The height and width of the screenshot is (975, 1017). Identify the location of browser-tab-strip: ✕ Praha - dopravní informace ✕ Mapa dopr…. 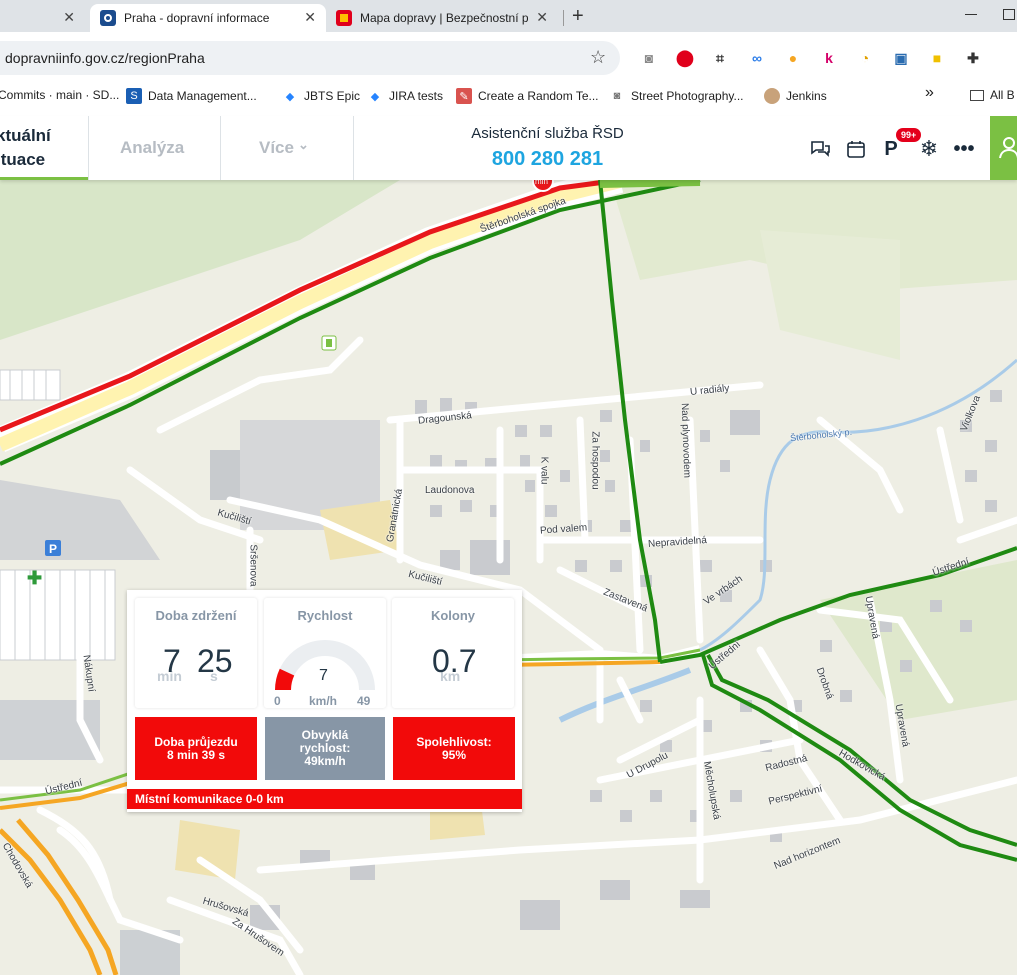
(508, 16).